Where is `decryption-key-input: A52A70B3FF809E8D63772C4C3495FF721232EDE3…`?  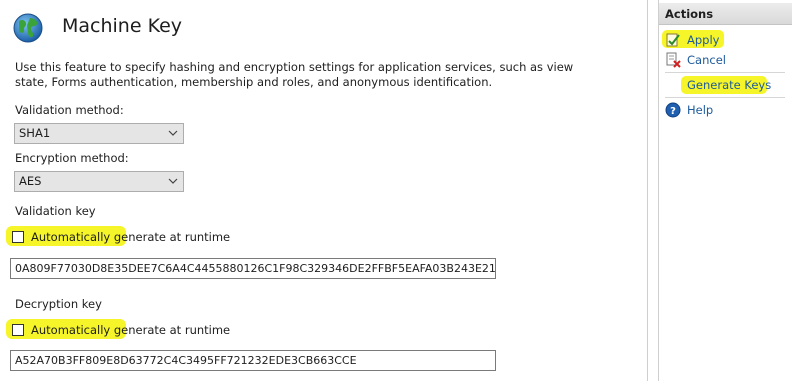 decryption-key-input: A52A70B3FF809E8D63772C4C3495FF721232EDE3… is located at coordinates (253, 360).